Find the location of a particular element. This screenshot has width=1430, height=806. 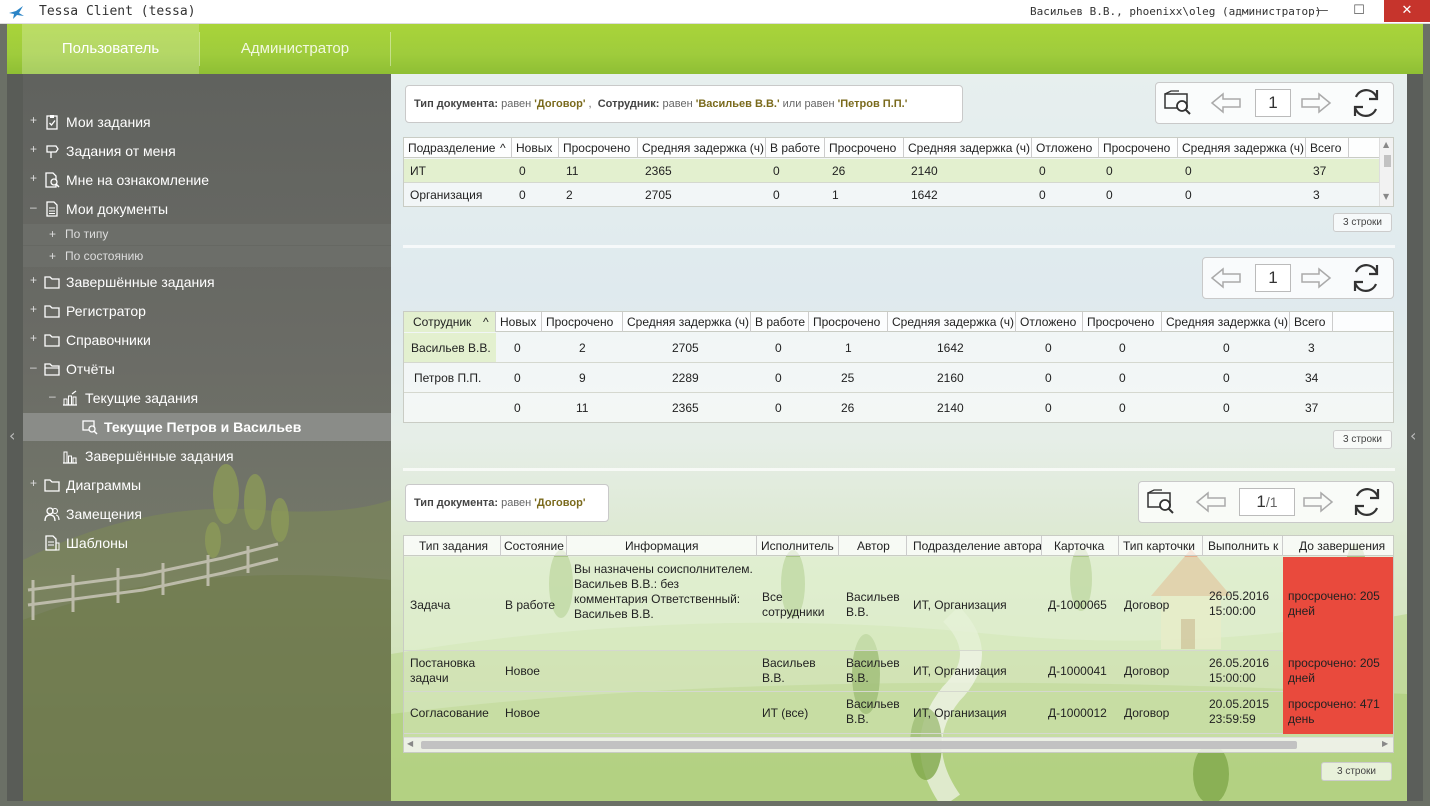

tab-user: Пользователь is located at coordinates (110, 49).